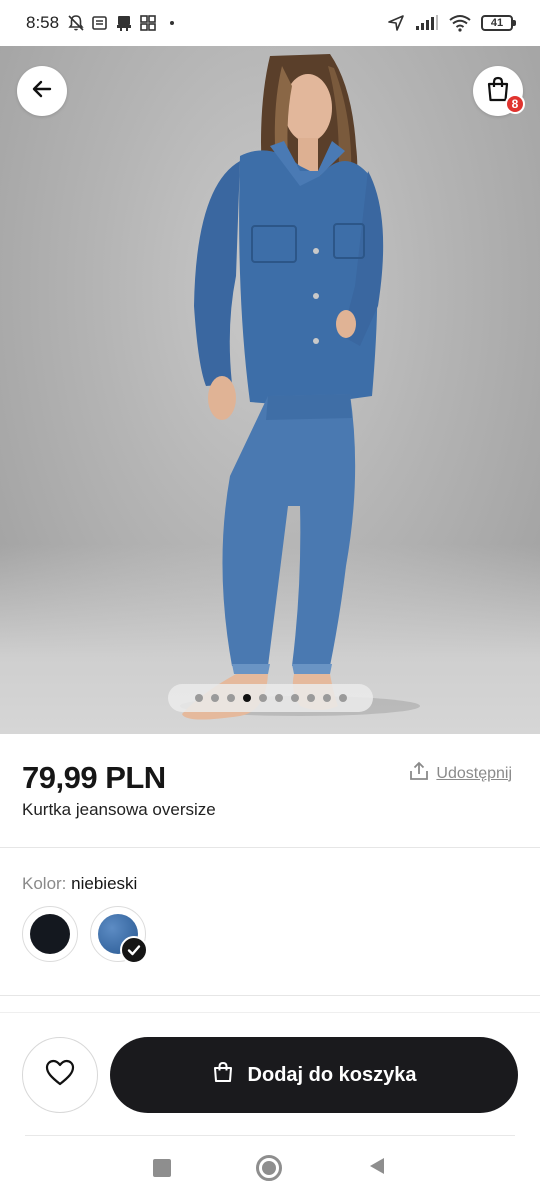 Image resolution: width=540 pixels, height=1200 pixels. Describe the element at coordinates (396, 23) in the screenshot. I see `location-arrow-icon` at that location.